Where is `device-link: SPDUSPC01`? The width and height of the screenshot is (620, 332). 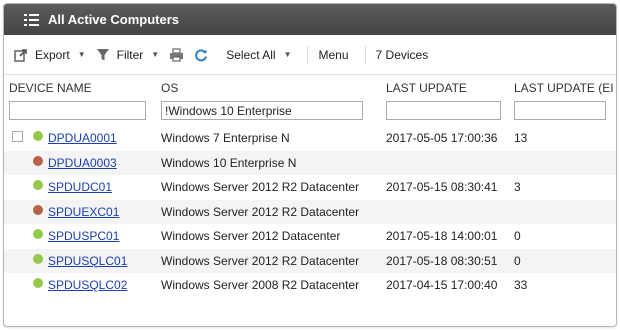
device-link: SPDUSPC01 is located at coordinates (83, 236).